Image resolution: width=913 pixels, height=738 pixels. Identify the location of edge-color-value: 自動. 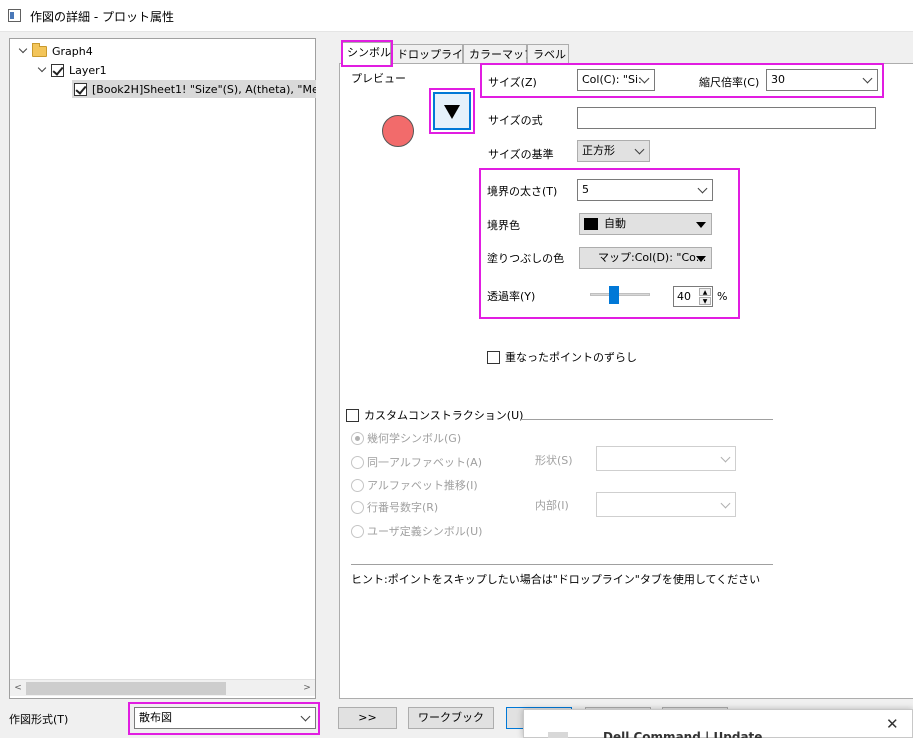
(615, 223).